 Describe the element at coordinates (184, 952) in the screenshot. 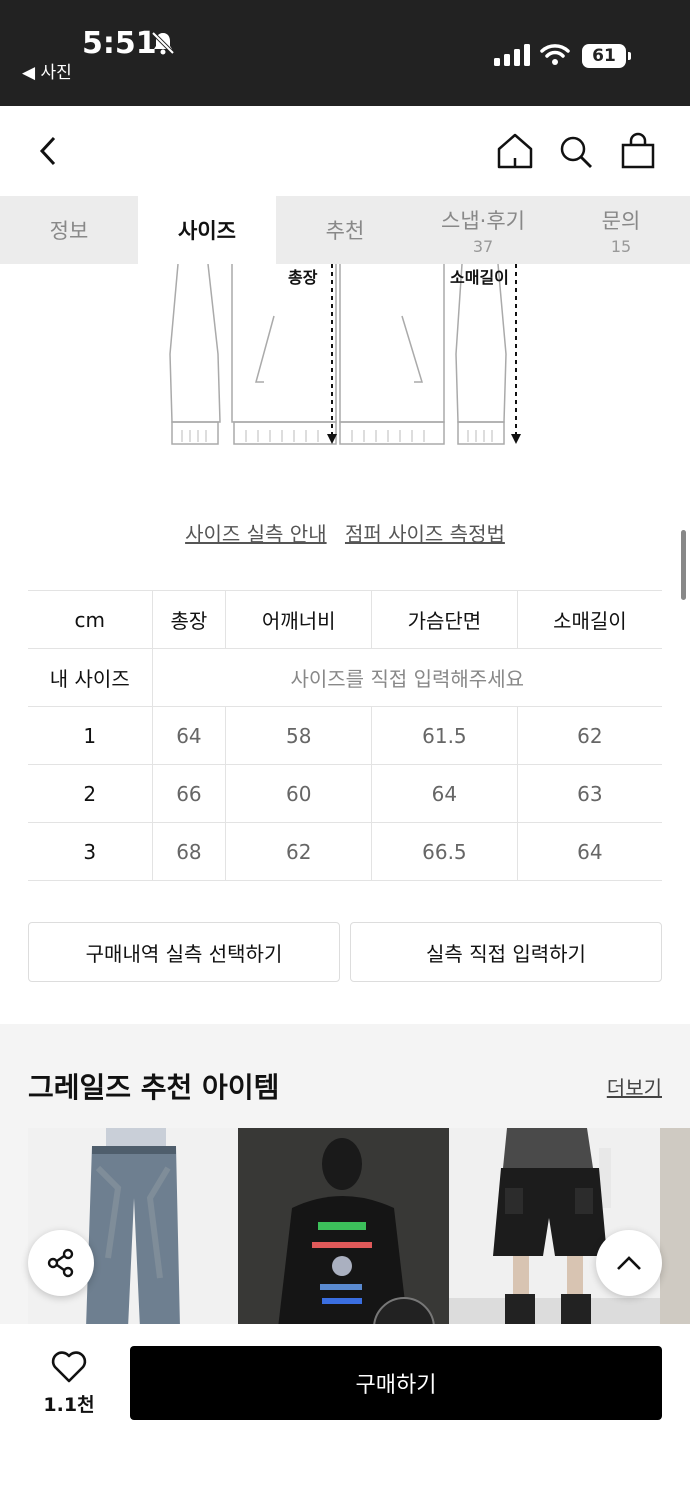

I see `select-purchase-history-button: 구매내역 실측 선택하기` at that location.